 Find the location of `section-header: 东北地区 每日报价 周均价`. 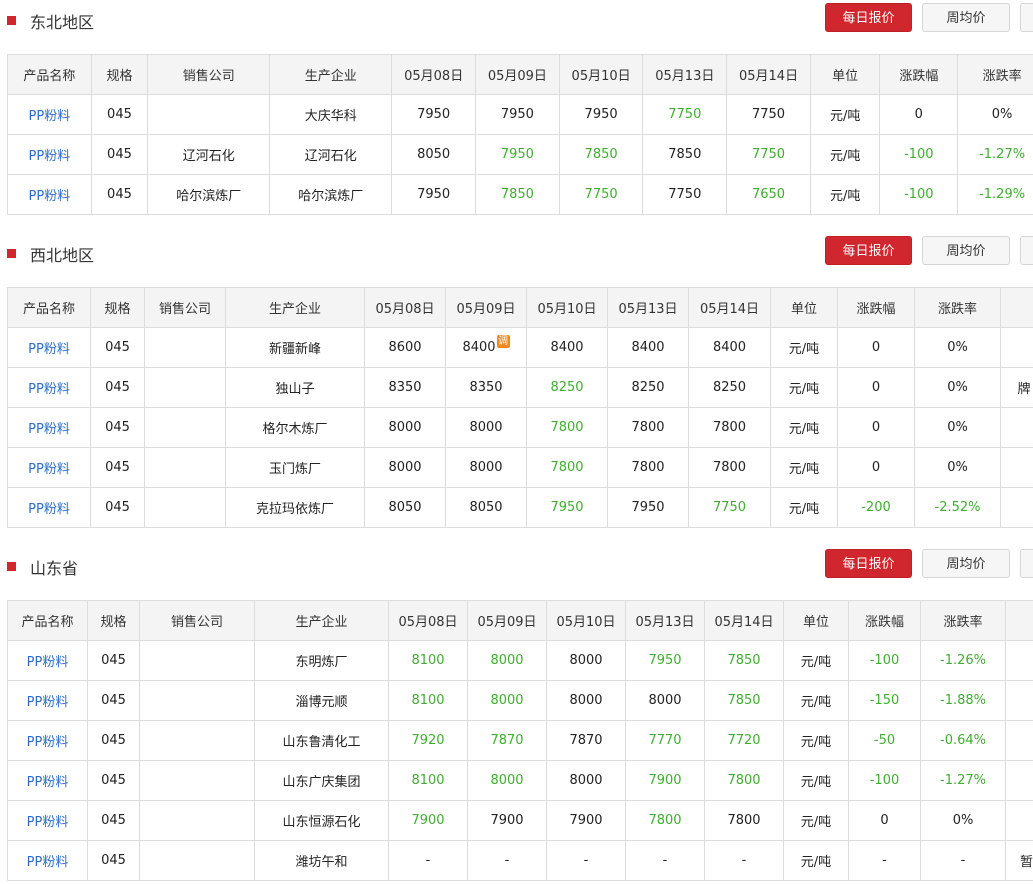

section-header: 东北地区 每日报价 周均价 is located at coordinates (516, 20).